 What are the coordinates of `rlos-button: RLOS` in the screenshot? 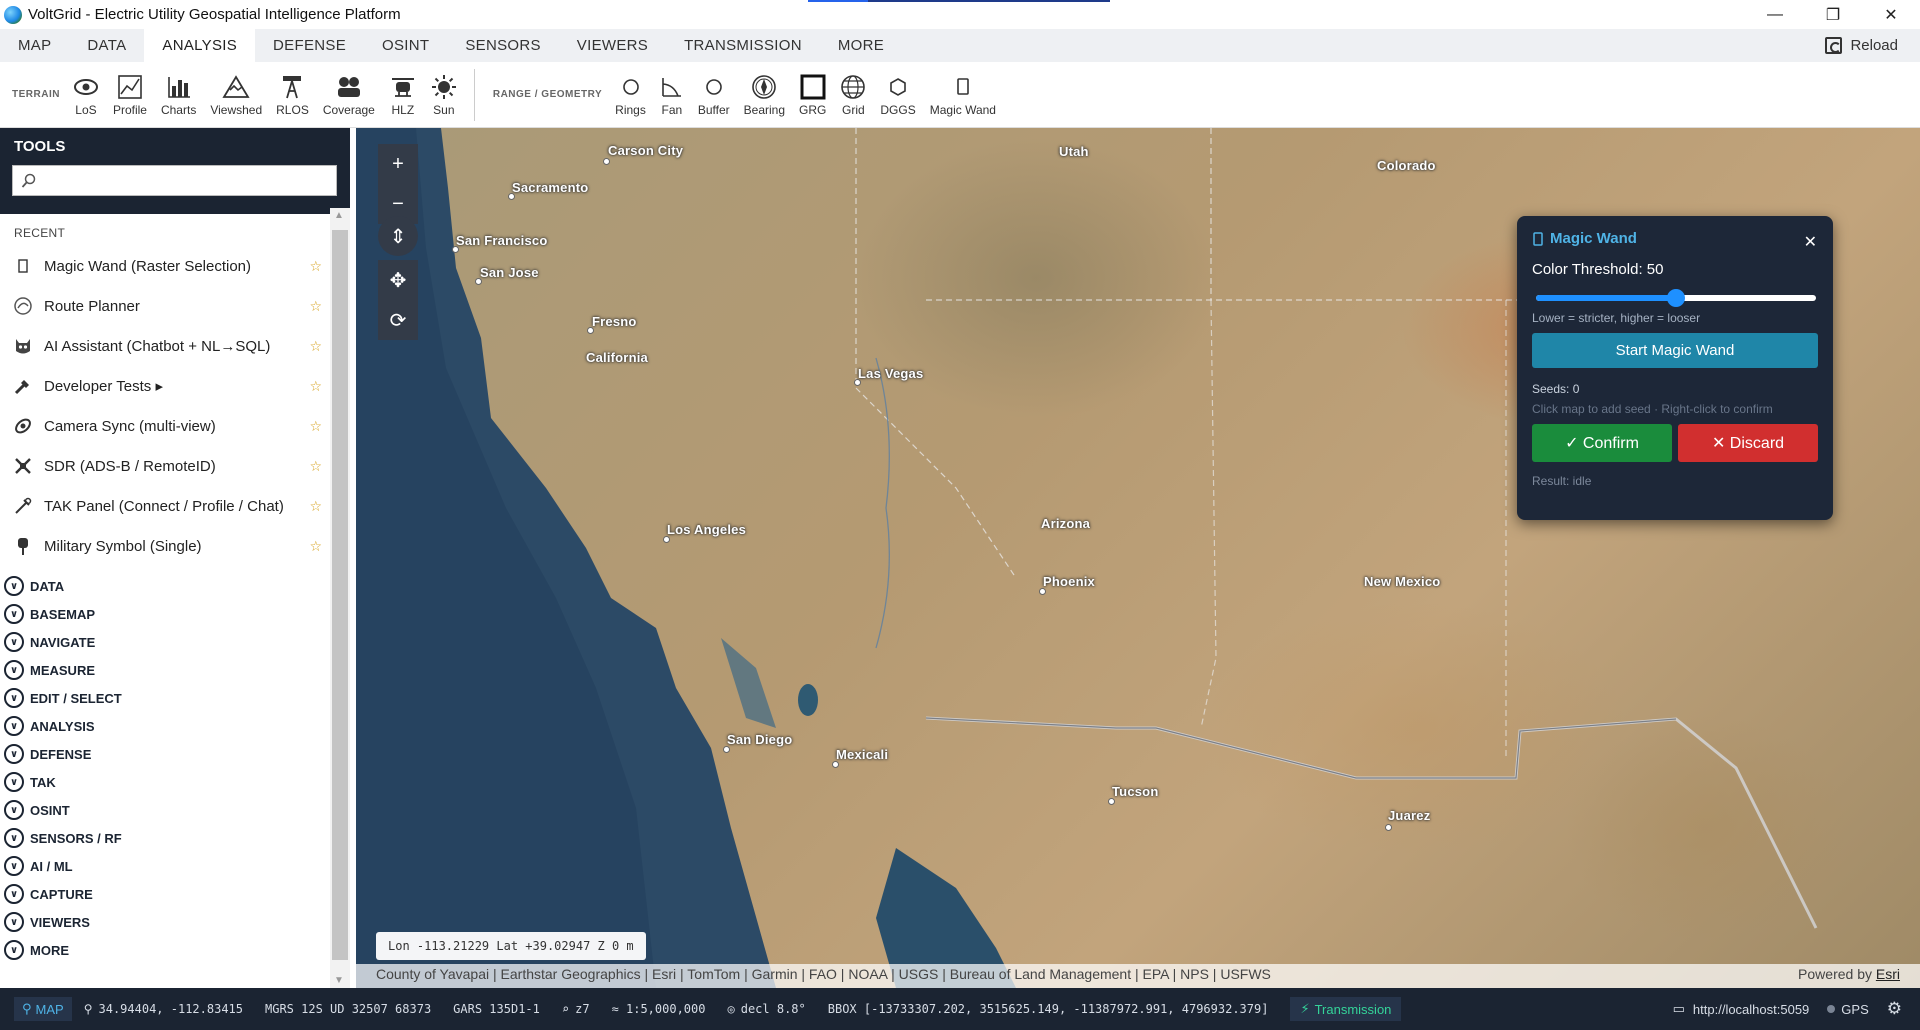 It's located at (292, 95).